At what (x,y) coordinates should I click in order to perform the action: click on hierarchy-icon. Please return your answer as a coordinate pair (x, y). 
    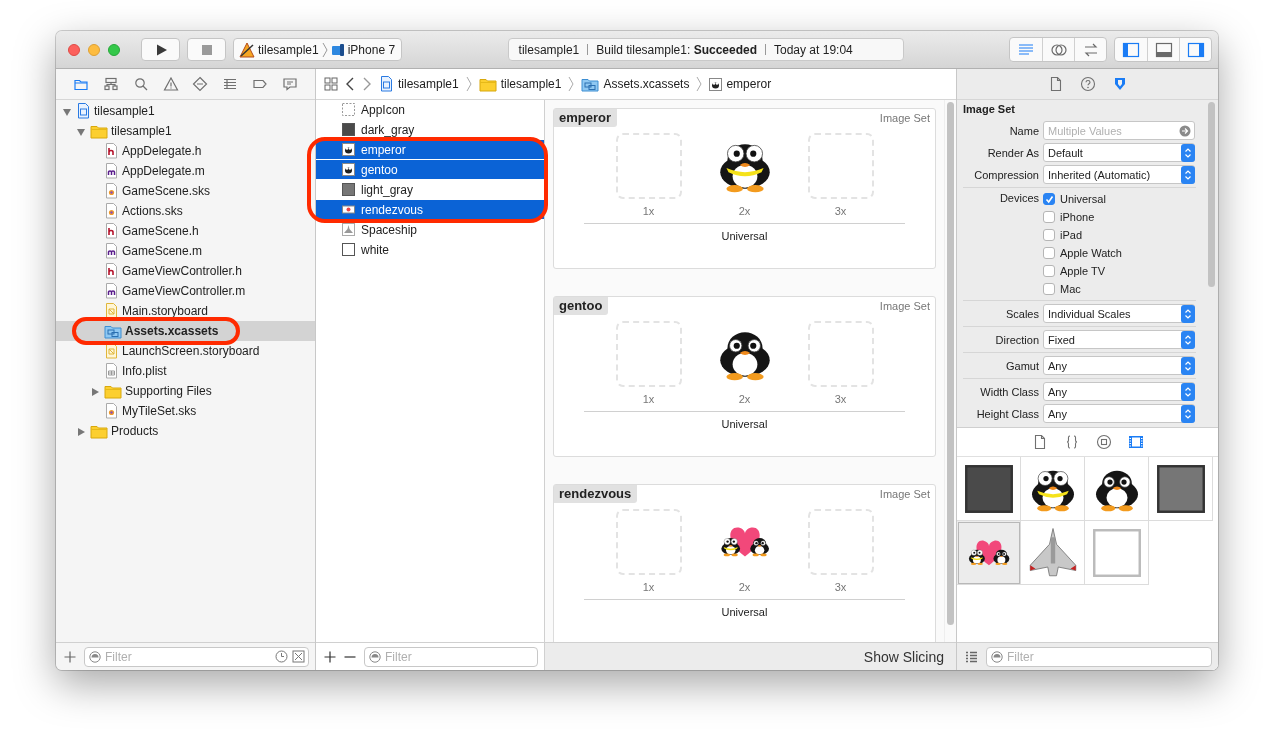
    Looking at the image, I should click on (110, 84).